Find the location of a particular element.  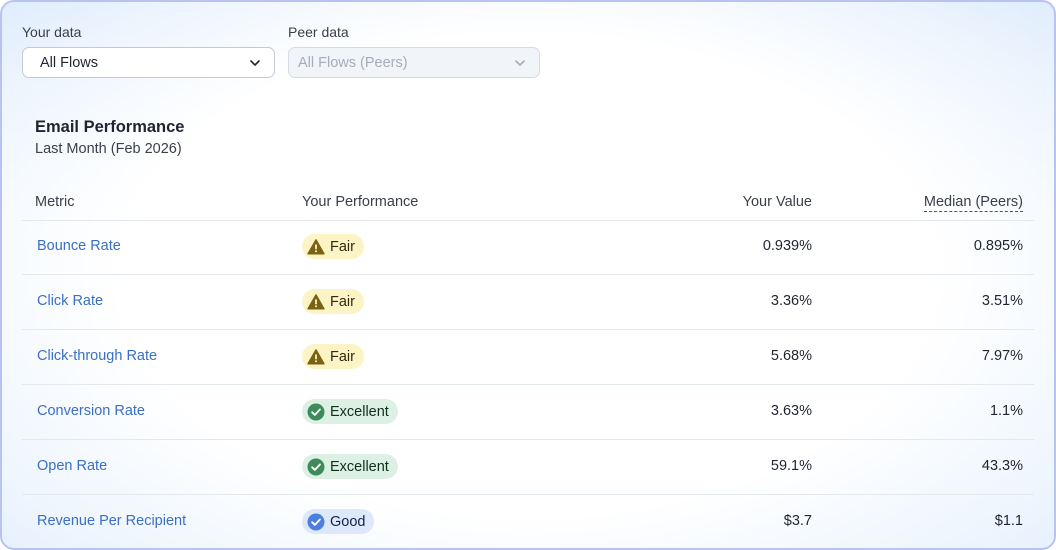

card-title: Email Performance is located at coordinates (110, 127).